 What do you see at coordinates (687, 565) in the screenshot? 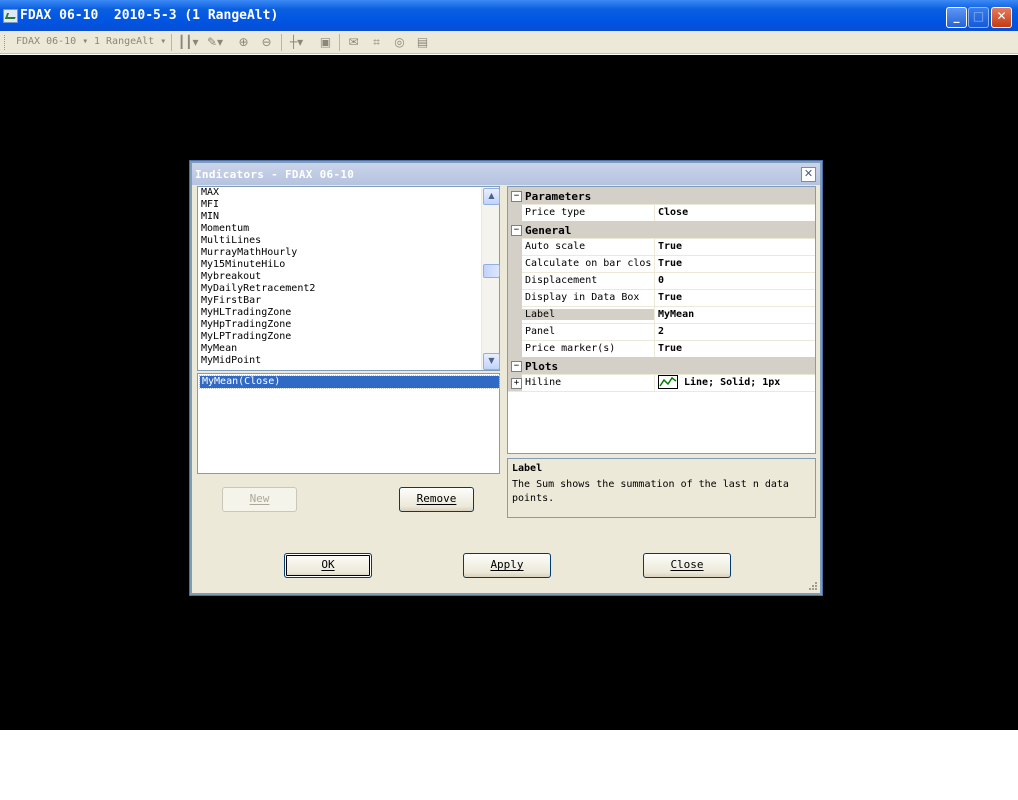
I see `close-button: Close` at bounding box center [687, 565].